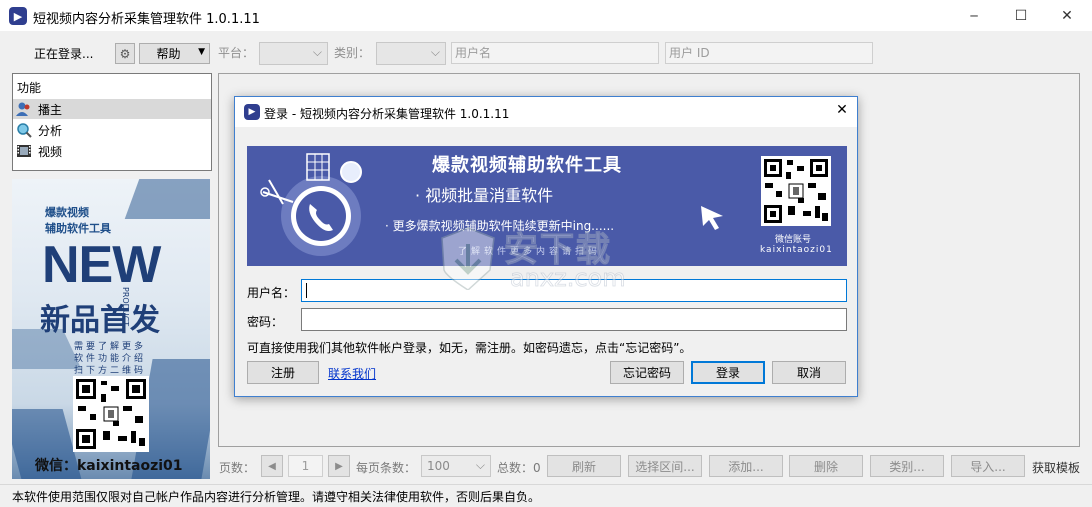 The image size is (1092, 507). Describe the element at coordinates (50, 151) in the screenshot. I see `nav-item-label: 视频` at that location.